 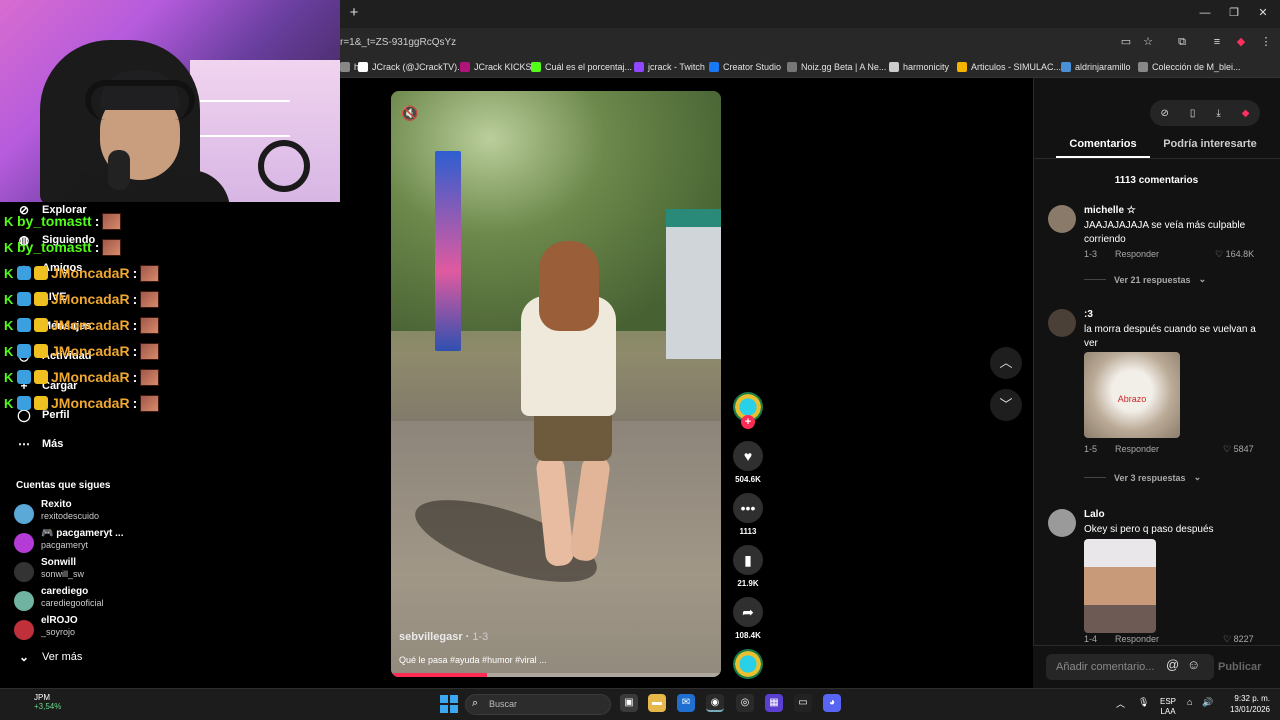 What do you see at coordinates (1148, 42) in the screenshot?
I see `bookmark-star-icon: ☆` at bounding box center [1148, 42].